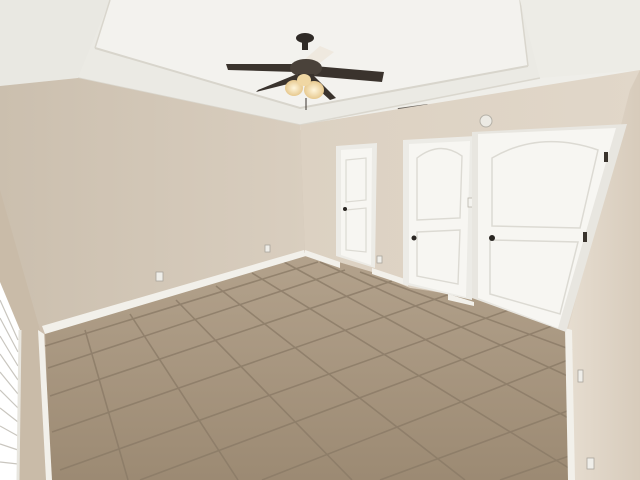 The width and height of the screenshot is (640, 480). Describe the element at coordinates (304, 80) in the screenshot. I see `fan-light-bulb` at that location.